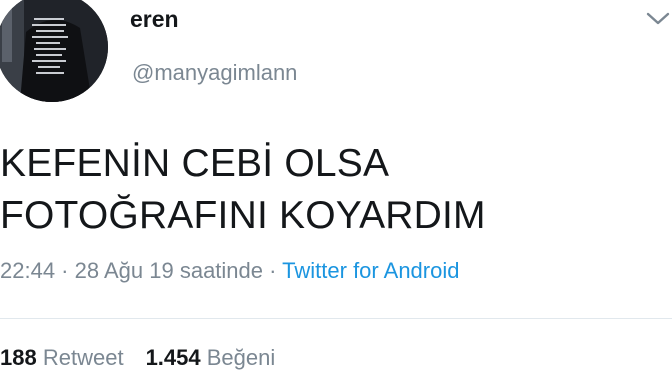  I want to click on retweets-count: 188, so click(18, 357).